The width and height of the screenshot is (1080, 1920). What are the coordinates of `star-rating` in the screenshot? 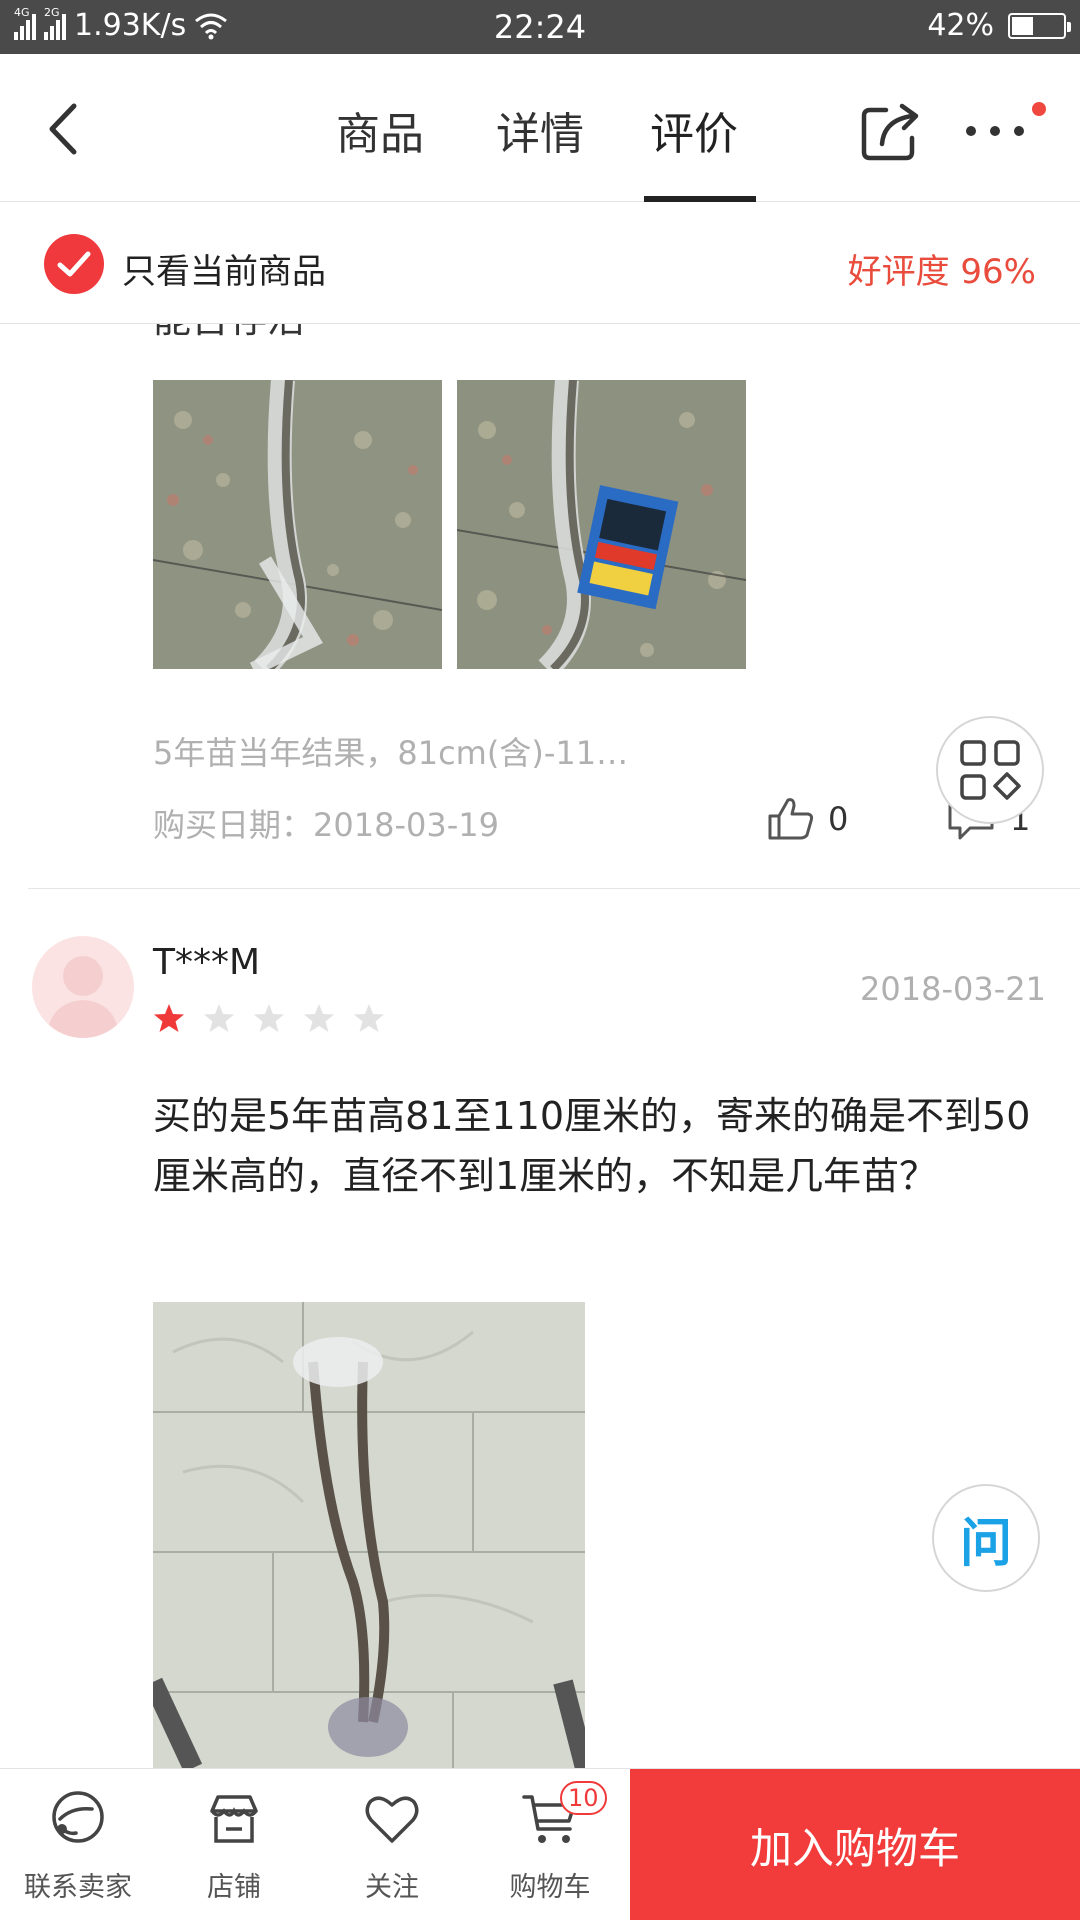 It's located at (269, 1018).